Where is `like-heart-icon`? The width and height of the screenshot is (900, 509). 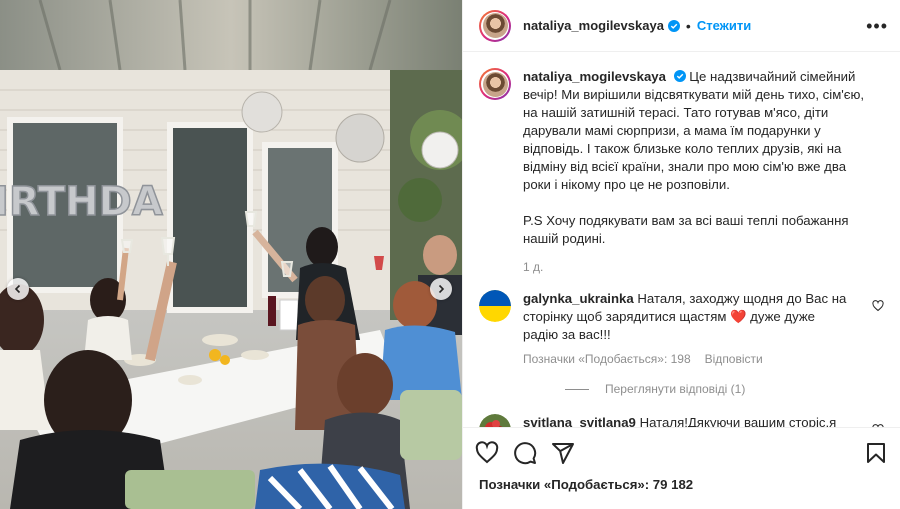 like-heart-icon is located at coordinates (487, 452).